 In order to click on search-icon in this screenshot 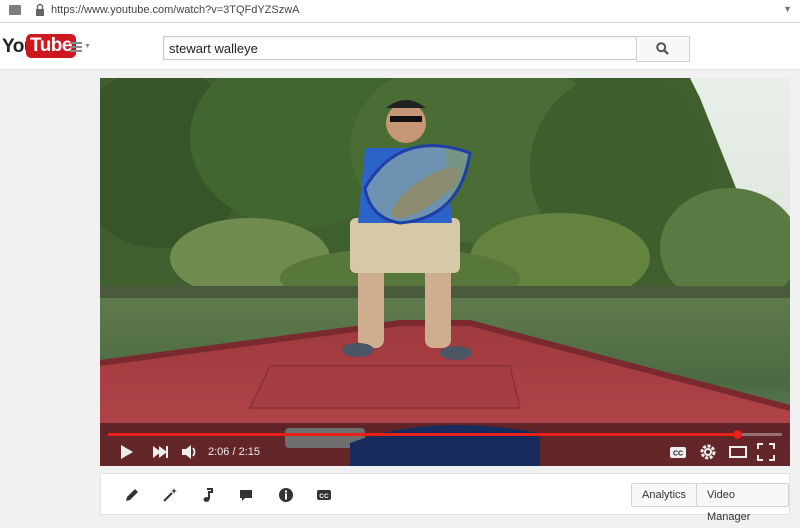, I will do `click(662, 48)`.